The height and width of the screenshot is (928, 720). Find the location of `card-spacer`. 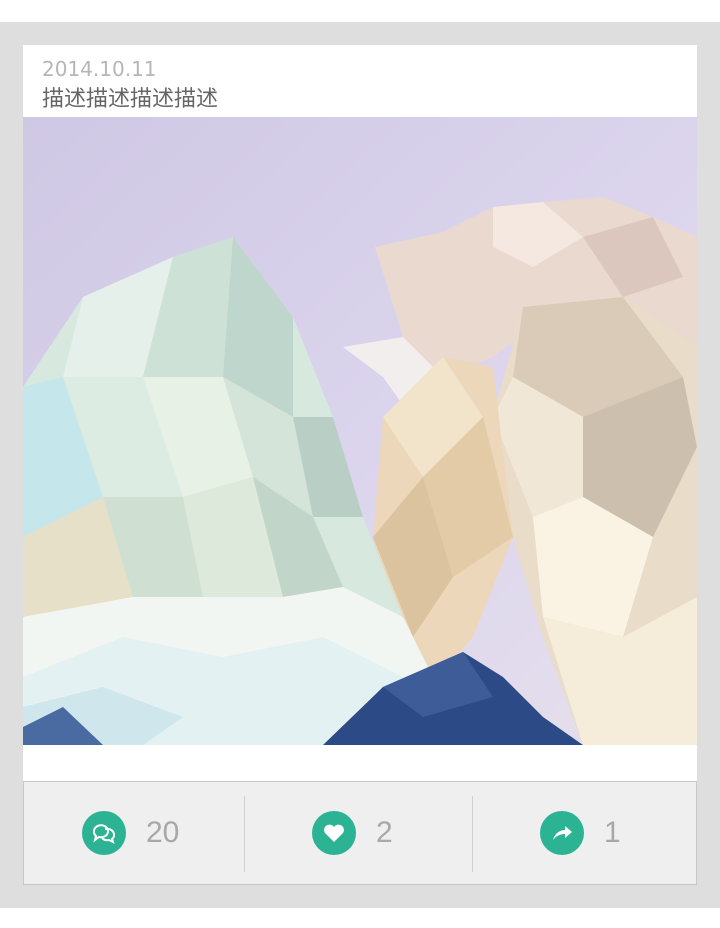

card-spacer is located at coordinates (360, 763).